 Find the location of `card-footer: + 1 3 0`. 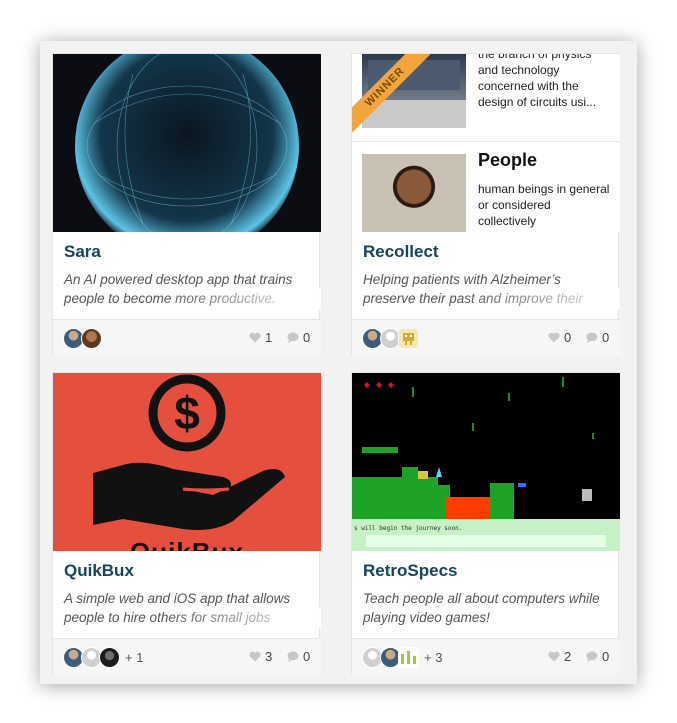

card-footer: + 1 3 0 is located at coordinates (187, 656).